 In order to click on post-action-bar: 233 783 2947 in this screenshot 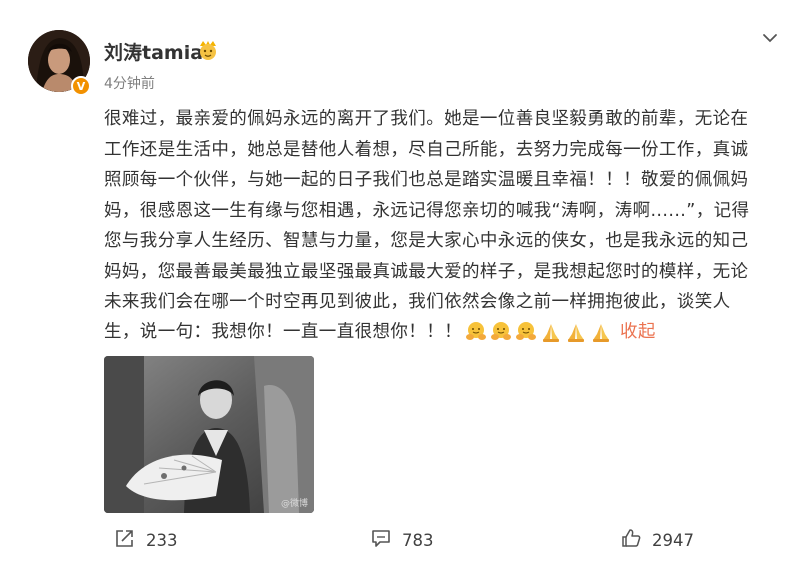, I will do `click(400, 540)`.